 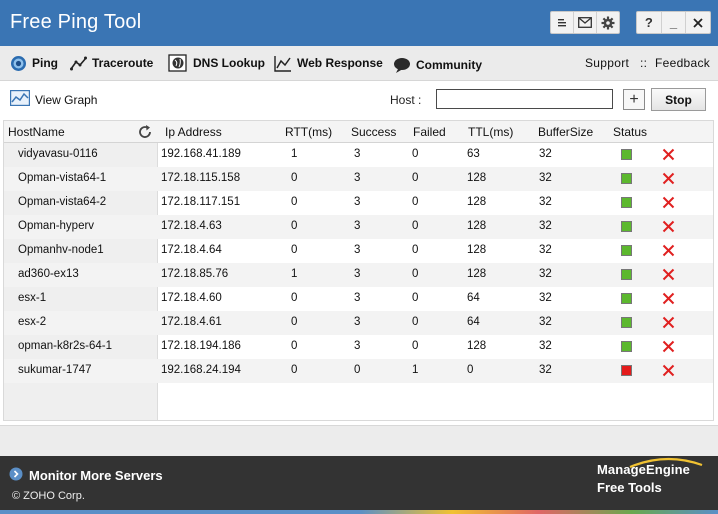 I want to click on graph-icon, so click(x=20, y=99).